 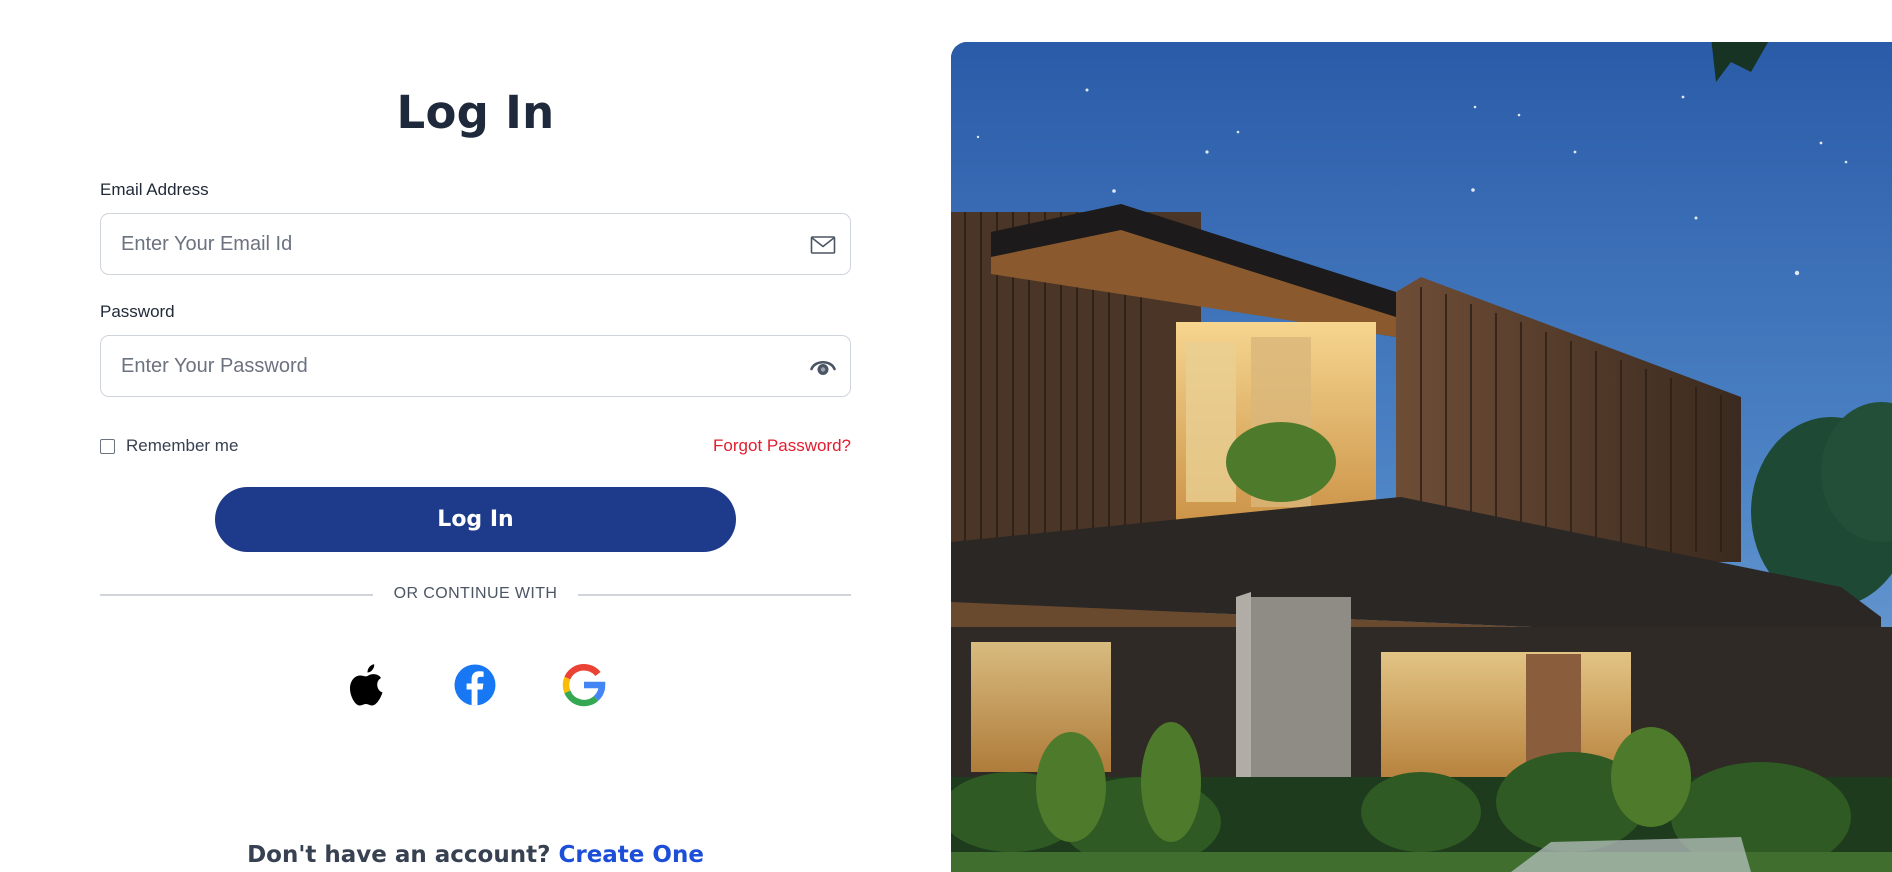 I want to click on google-icon, so click(x=584, y=685).